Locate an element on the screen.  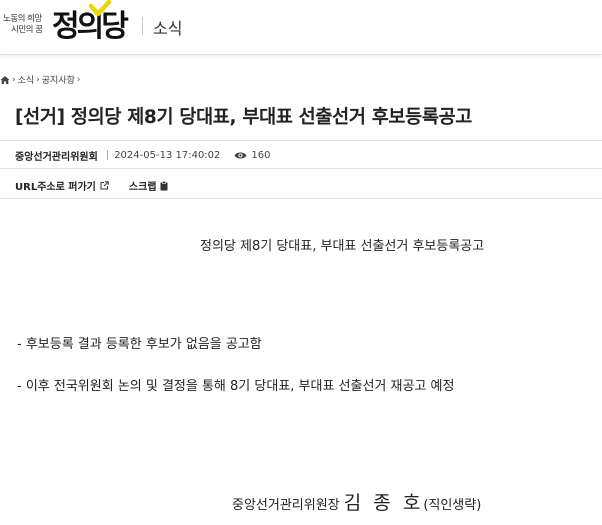
url-share-link: URL주소로 퍼가기 is located at coordinates (55, 185).